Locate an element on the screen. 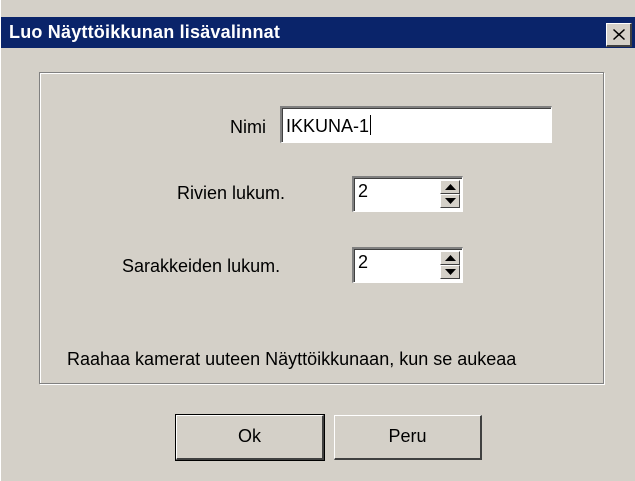 Image resolution: width=635 pixels, height=481 pixels. rows-spinner: 2 is located at coordinates (407, 194).